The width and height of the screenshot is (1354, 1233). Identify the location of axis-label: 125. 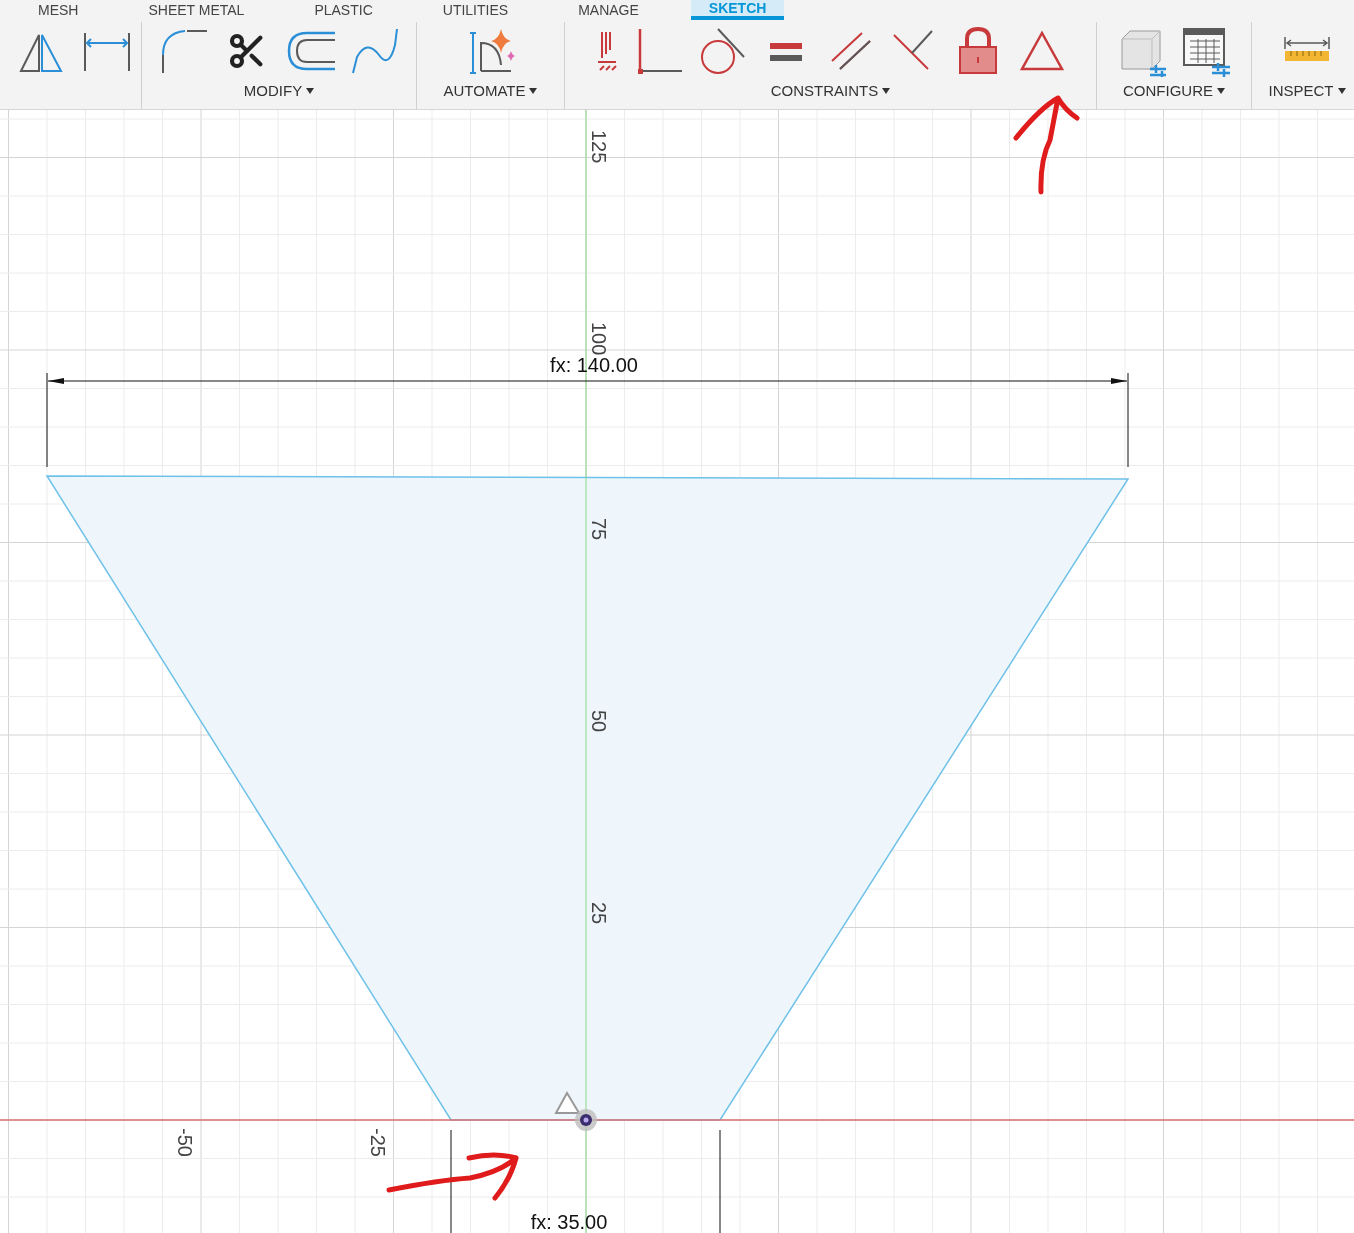
(599, 147).